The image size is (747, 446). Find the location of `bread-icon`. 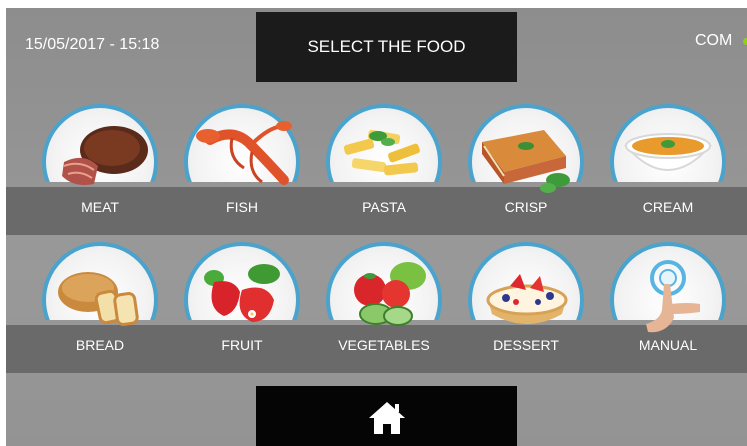

bread-icon is located at coordinates (98, 299).